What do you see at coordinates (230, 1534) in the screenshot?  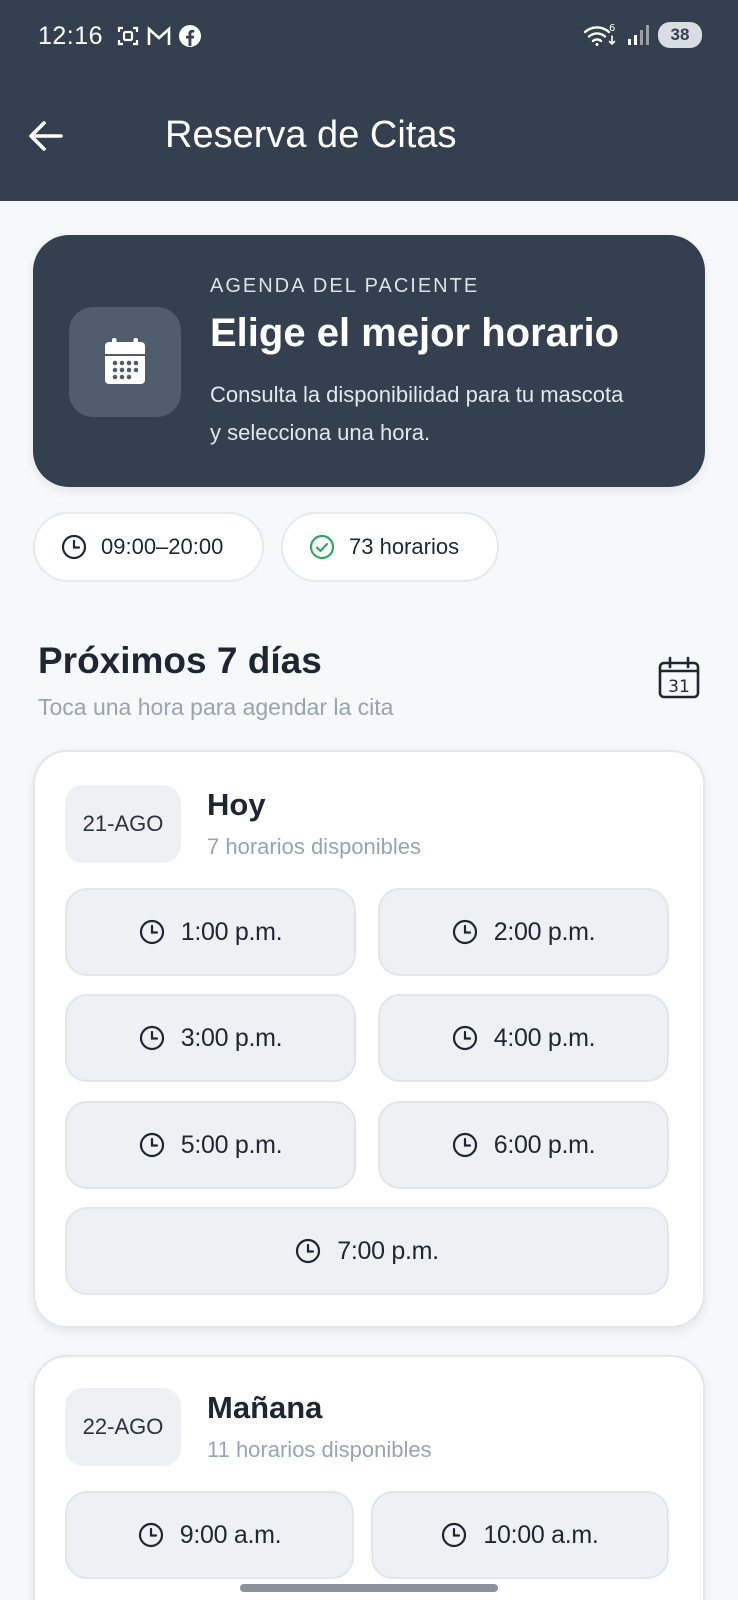 I see `time-slot-label: 9:00 a.m.` at bounding box center [230, 1534].